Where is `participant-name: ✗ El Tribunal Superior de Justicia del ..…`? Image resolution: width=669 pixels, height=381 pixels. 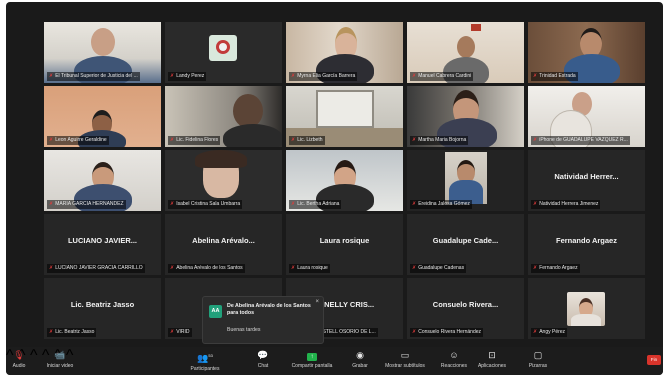
participant-name: ✗ El Tribunal Superior de Justicia del ..… is located at coordinates (93, 76).